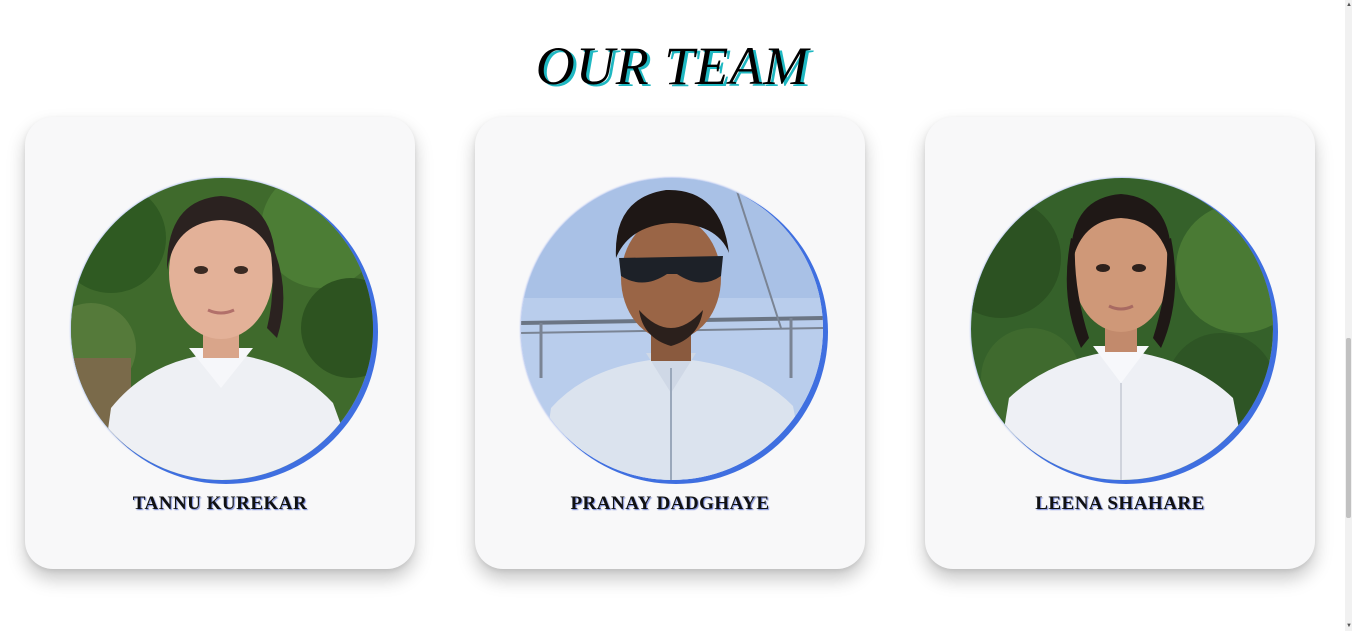 The width and height of the screenshot is (1352, 631). What do you see at coordinates (1349, 5) in the screenshot?
I see `scroll-up-icon: ▲` at bounding box center [1349, 5].